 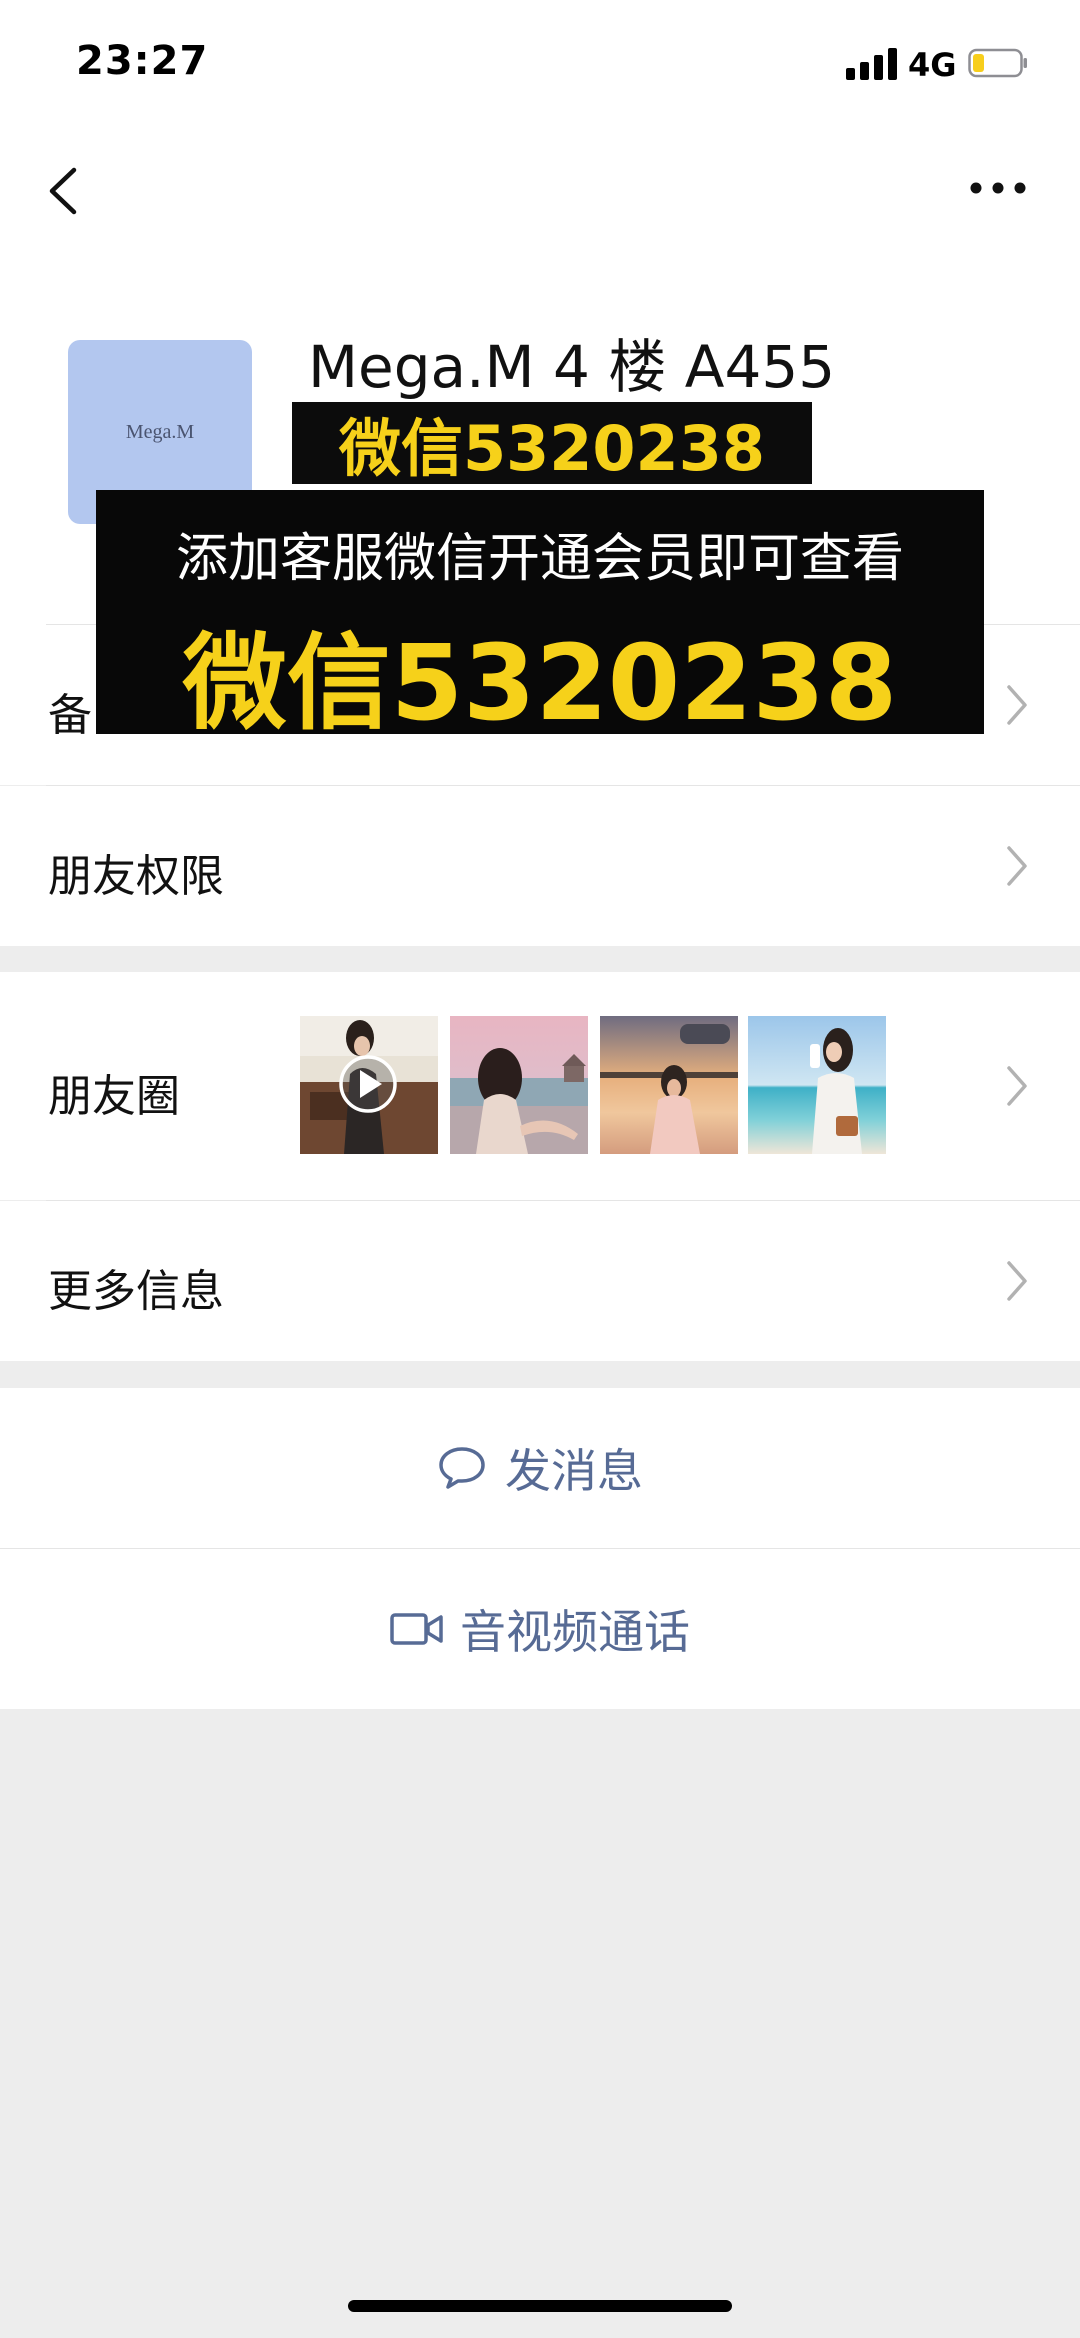 I want to click on chat-bubble-icon, so click(x=462, y=1468).